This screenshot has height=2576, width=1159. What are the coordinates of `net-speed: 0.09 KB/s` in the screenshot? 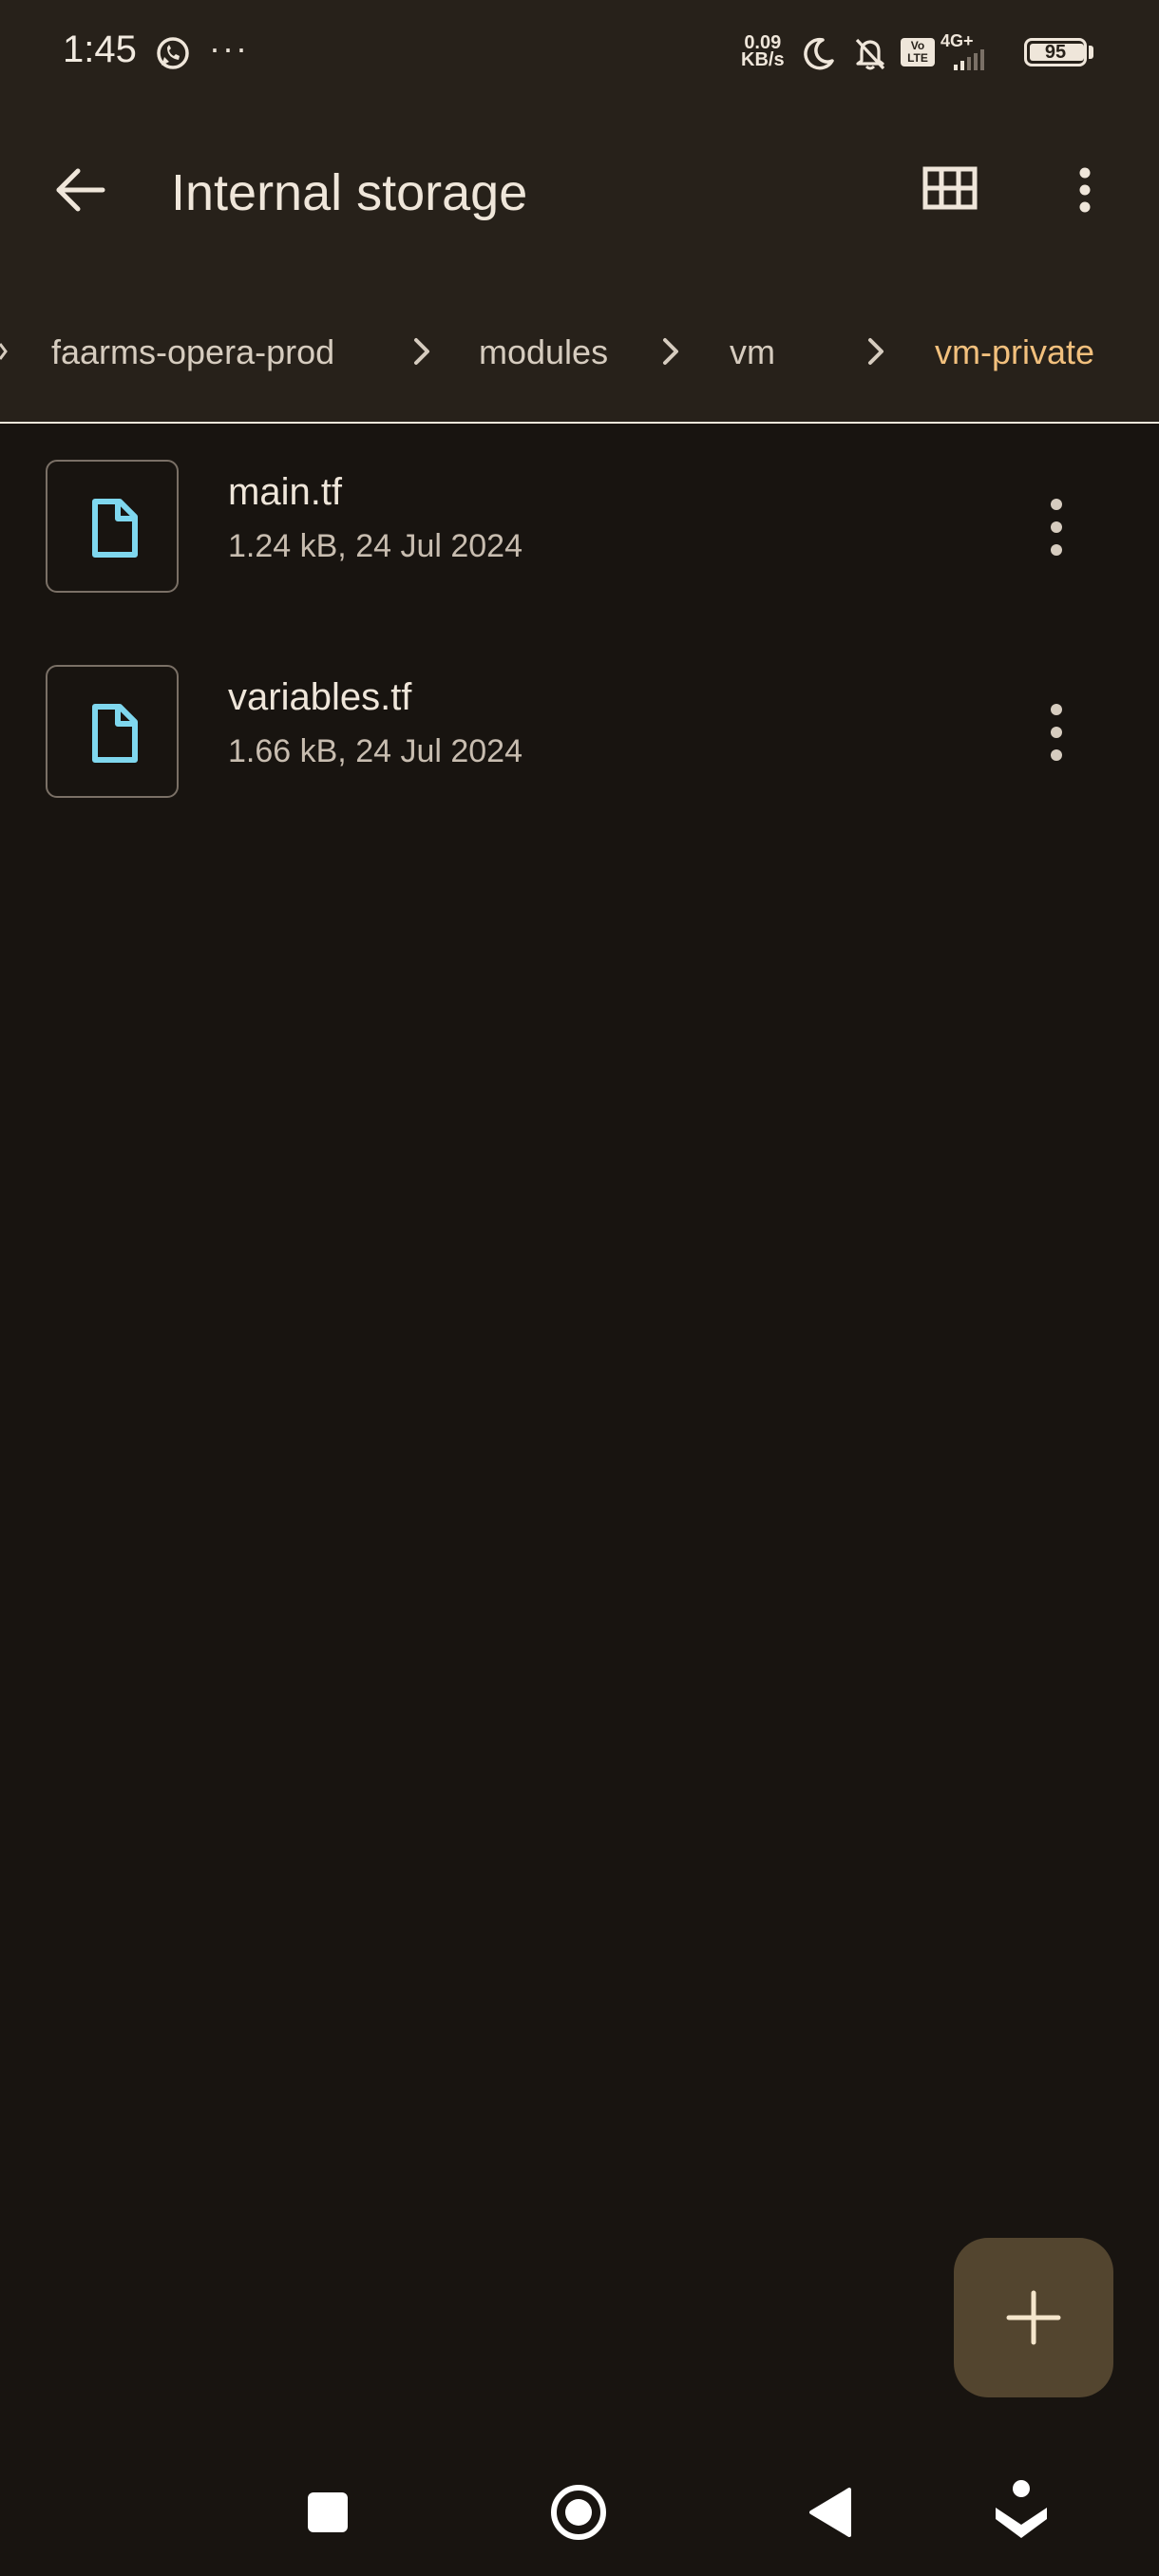 It's located at (763, 51).